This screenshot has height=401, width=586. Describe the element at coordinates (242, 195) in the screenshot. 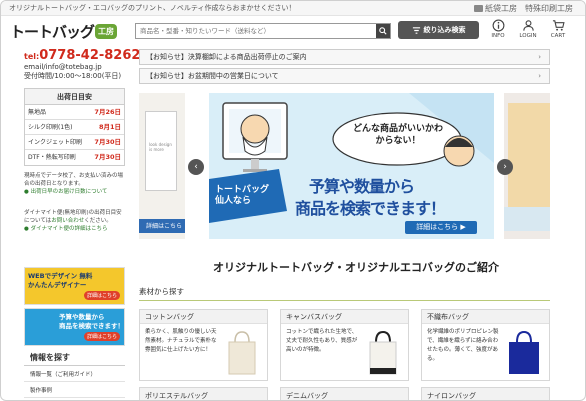

I see `sennin-text: トートバッグ仙人なら` at that location.